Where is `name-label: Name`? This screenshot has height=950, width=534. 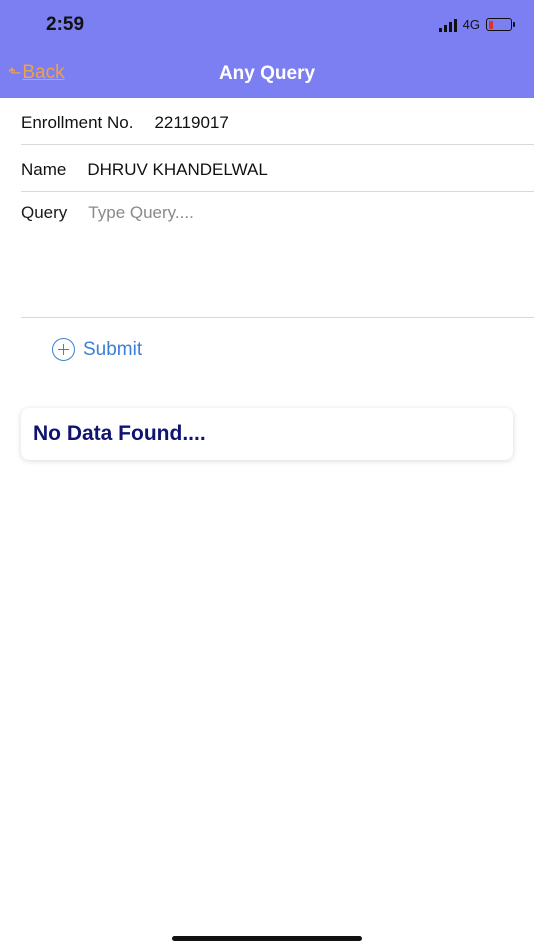 name-label: Name is located at coordinates (44, 169).